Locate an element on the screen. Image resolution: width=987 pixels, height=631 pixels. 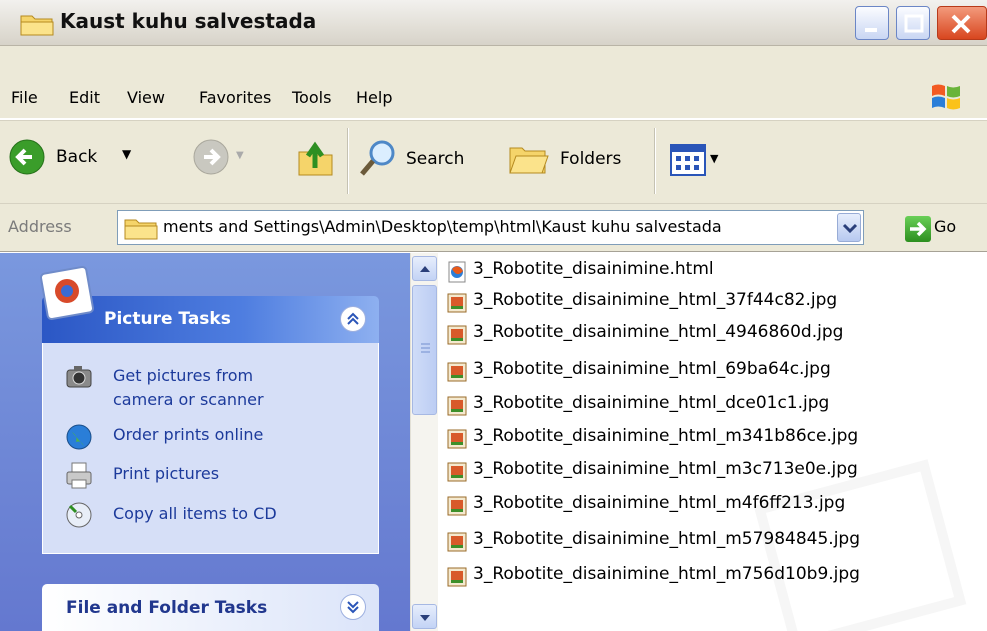
minimize-icon is located at coordinates (871, 30).